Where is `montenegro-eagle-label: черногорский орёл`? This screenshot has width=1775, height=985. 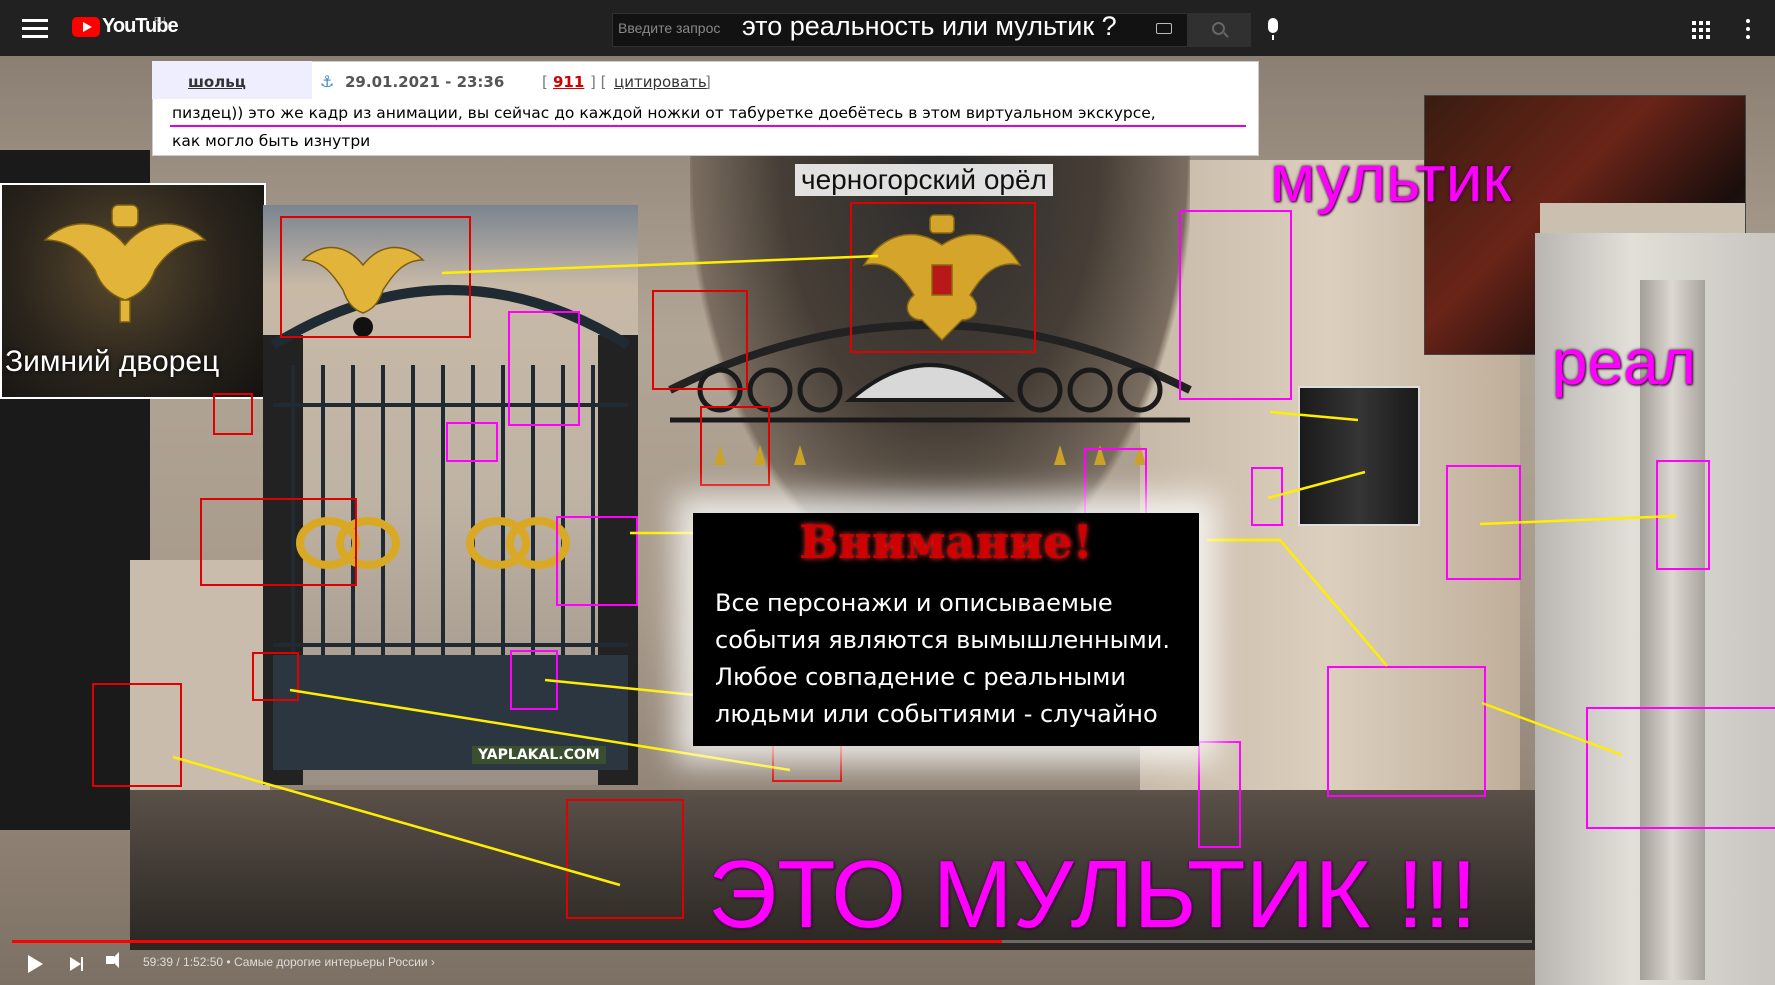 montenegro-eagle-label: черногорский орёл is located at coordinates (924, 180).